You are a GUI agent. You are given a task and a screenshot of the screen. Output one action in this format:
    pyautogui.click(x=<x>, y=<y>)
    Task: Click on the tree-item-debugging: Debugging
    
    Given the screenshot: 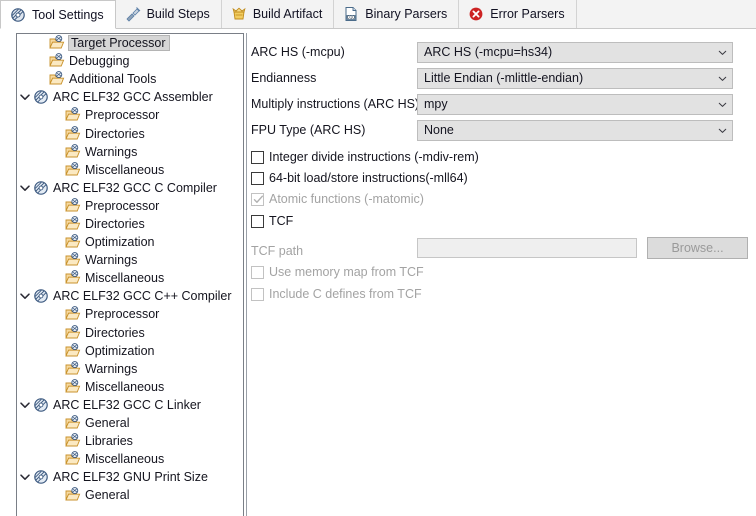 What is the action you would take?
    pyautogui.click(x=130, y=61)
    